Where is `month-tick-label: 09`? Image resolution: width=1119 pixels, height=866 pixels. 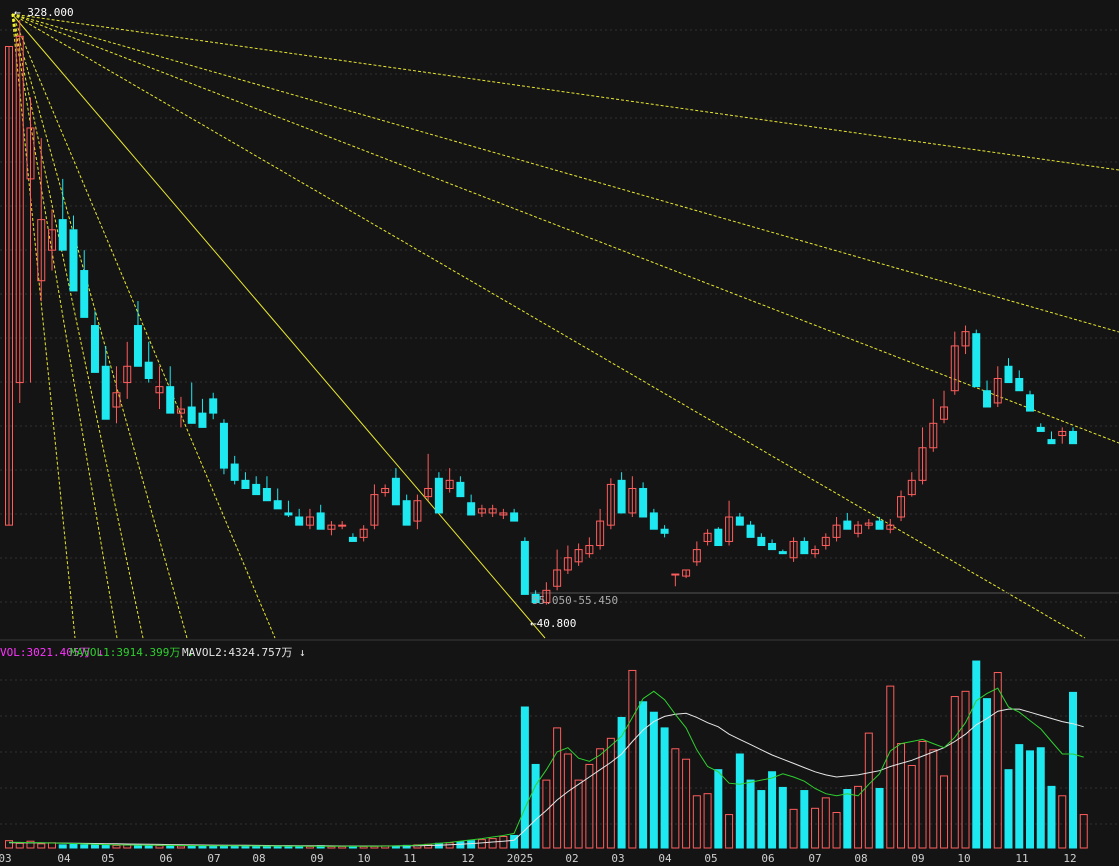
month-tick-label: 09 is located at coordinates (316, 858).